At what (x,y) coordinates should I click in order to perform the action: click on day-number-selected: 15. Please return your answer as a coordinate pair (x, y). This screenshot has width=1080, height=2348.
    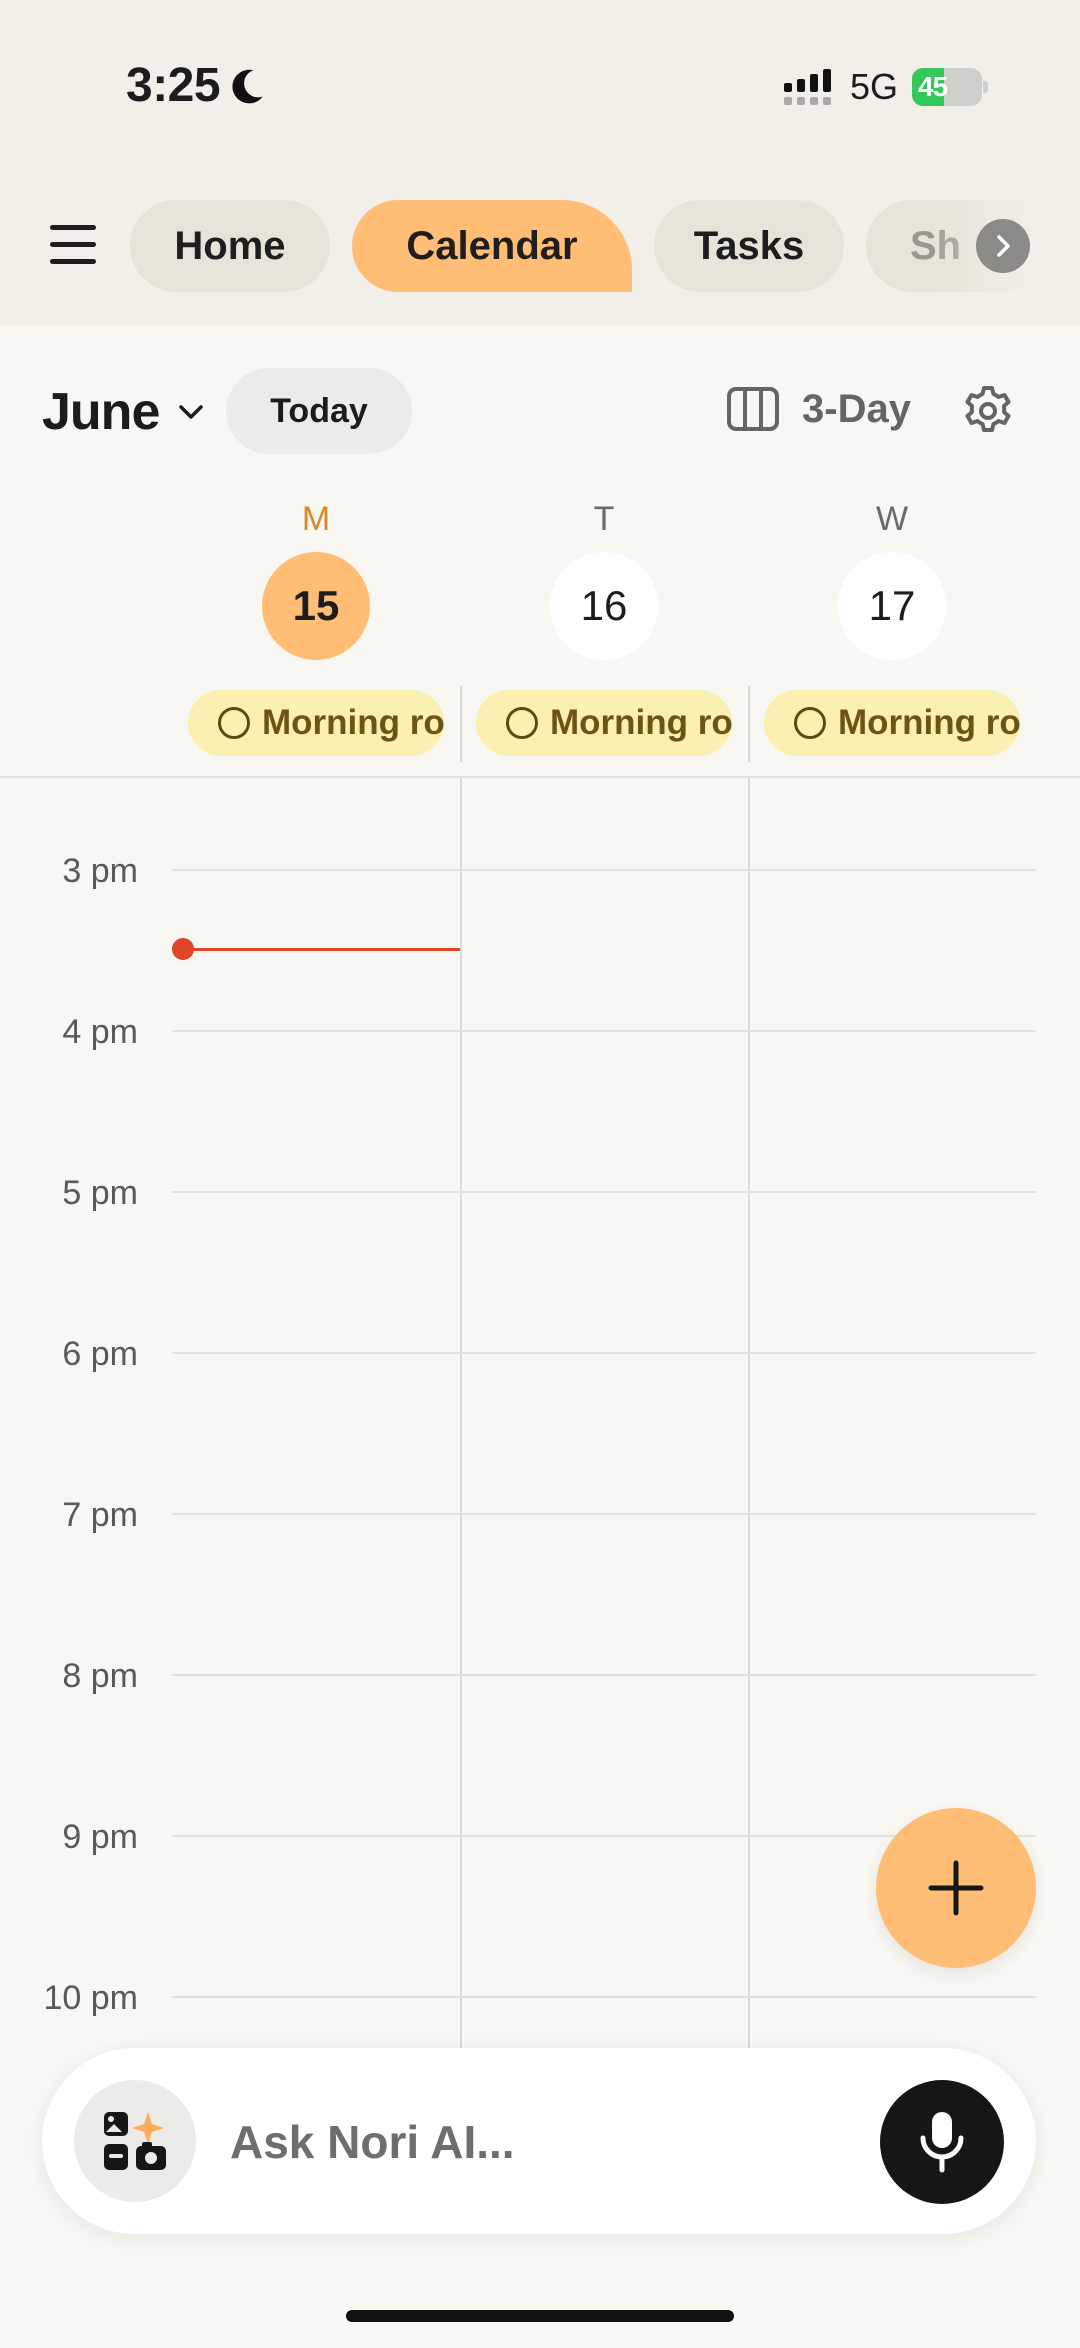
    Looking at the image, I should click on (316, 606).